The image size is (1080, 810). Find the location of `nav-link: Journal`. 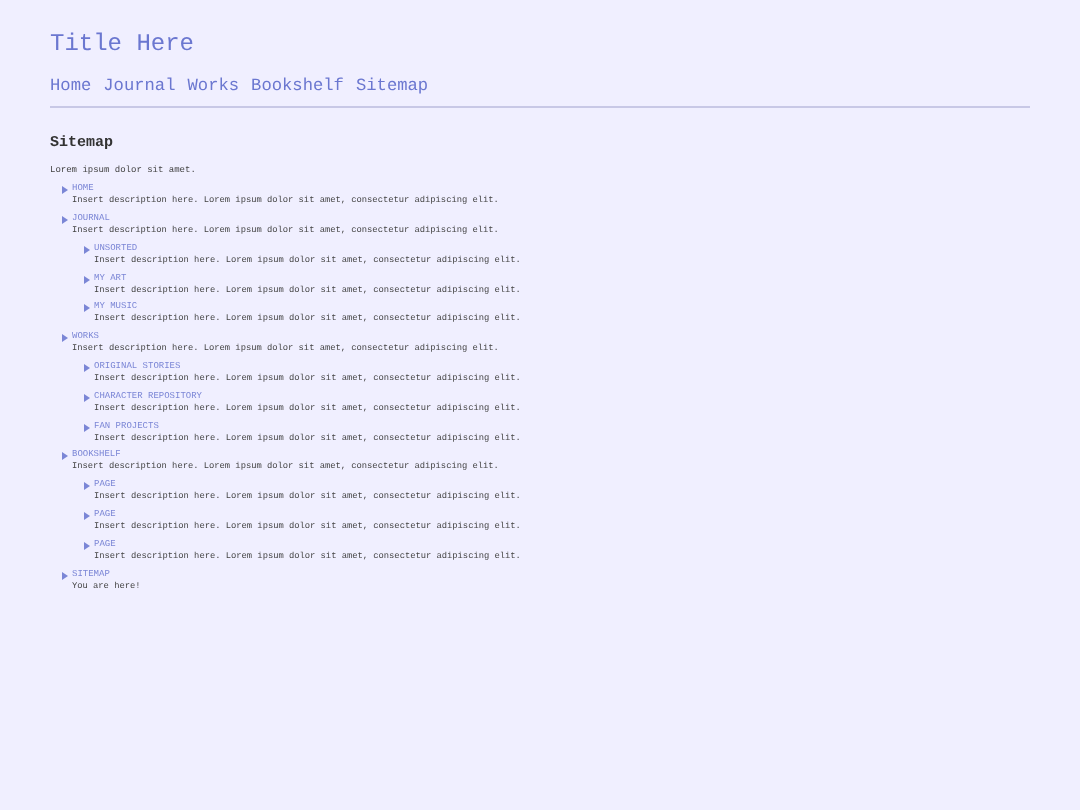

nav-link: Journal is located at coordinates (139, 87).